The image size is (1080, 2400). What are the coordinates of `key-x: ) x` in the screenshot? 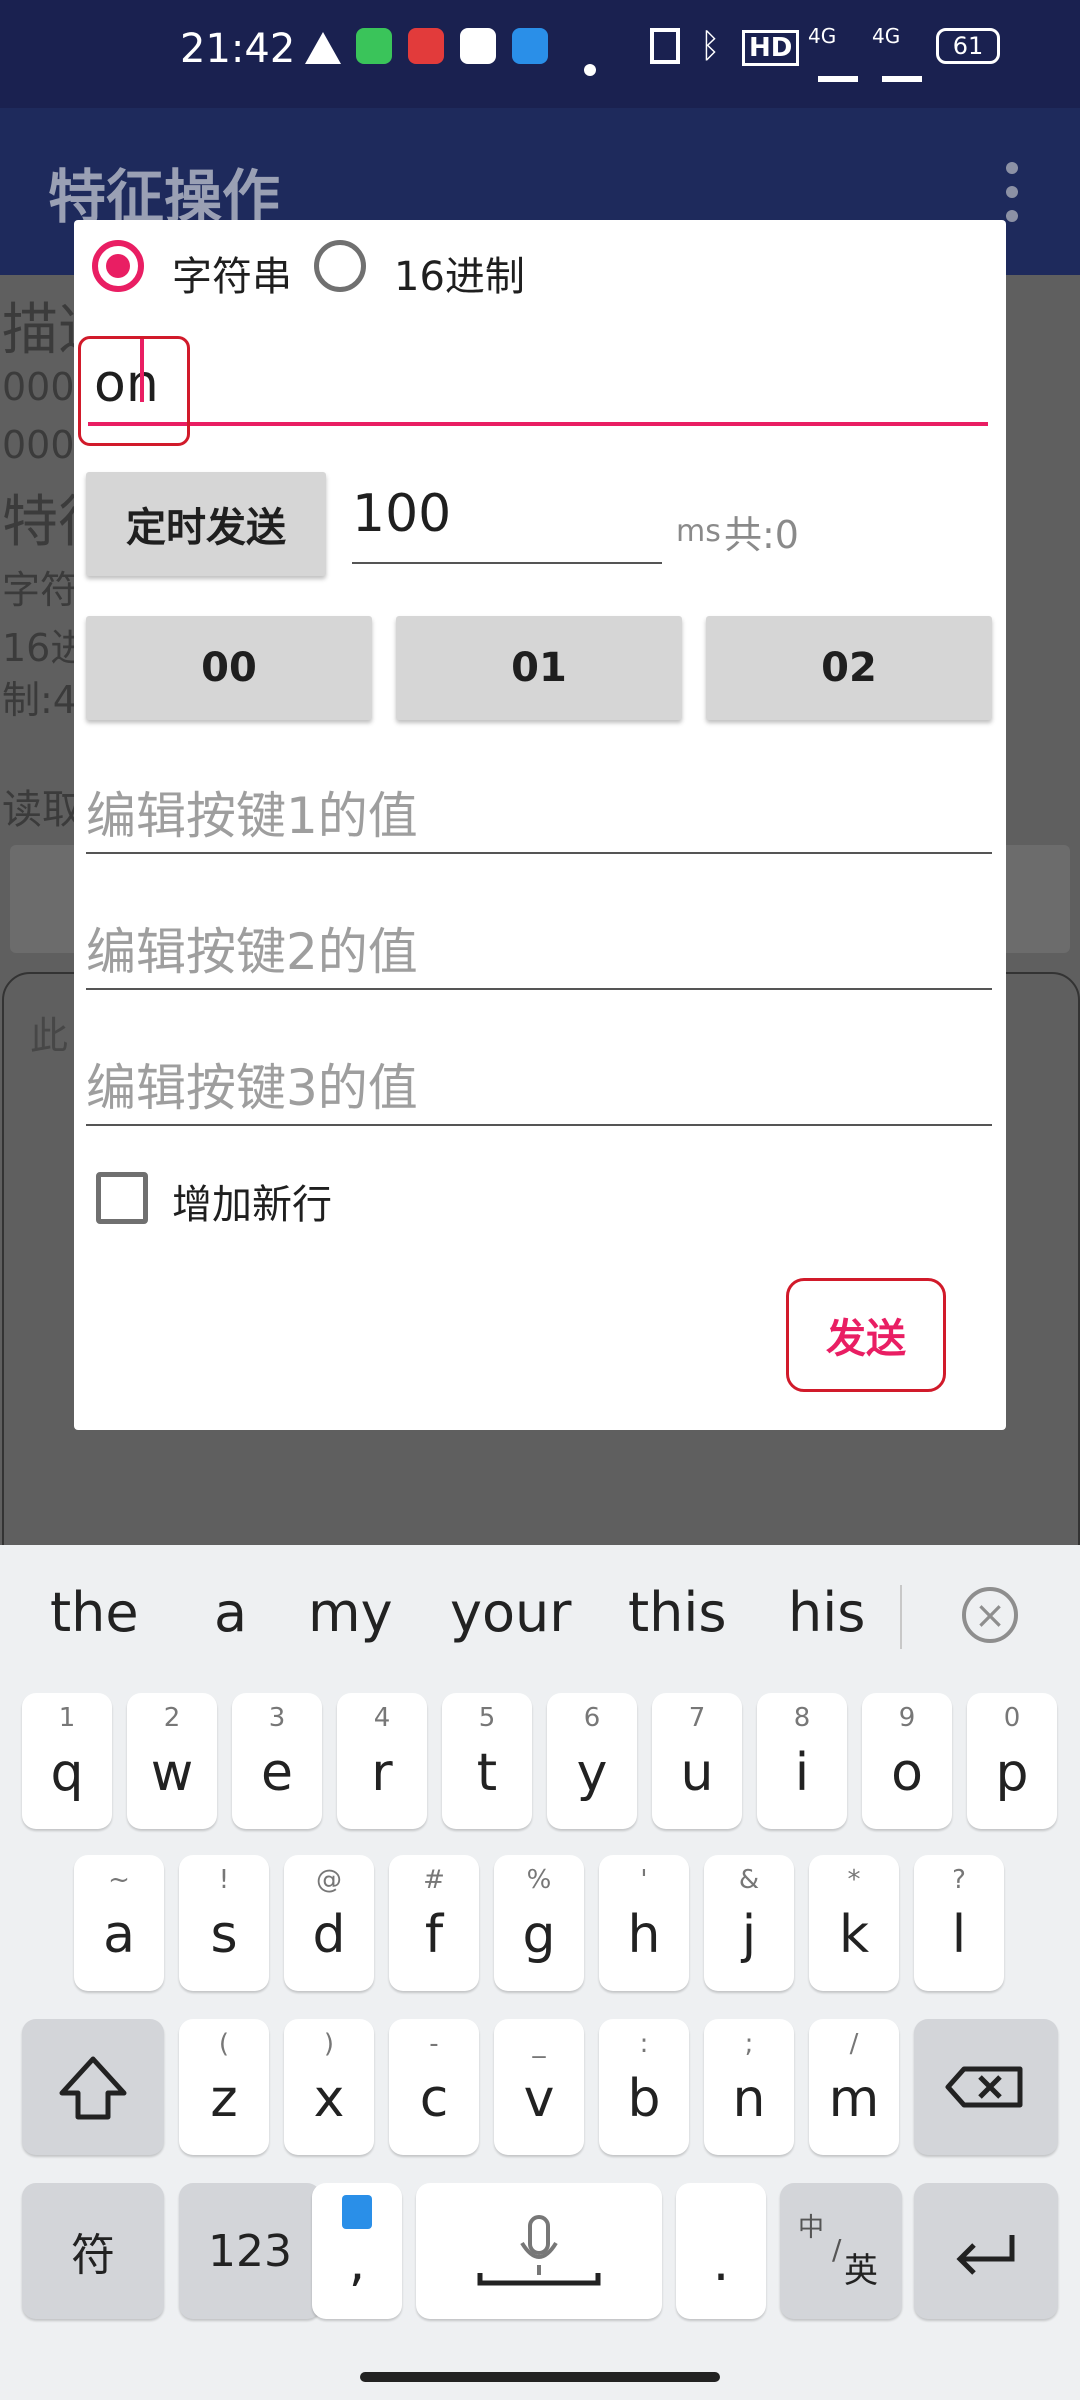 It's located at (329, 2087).